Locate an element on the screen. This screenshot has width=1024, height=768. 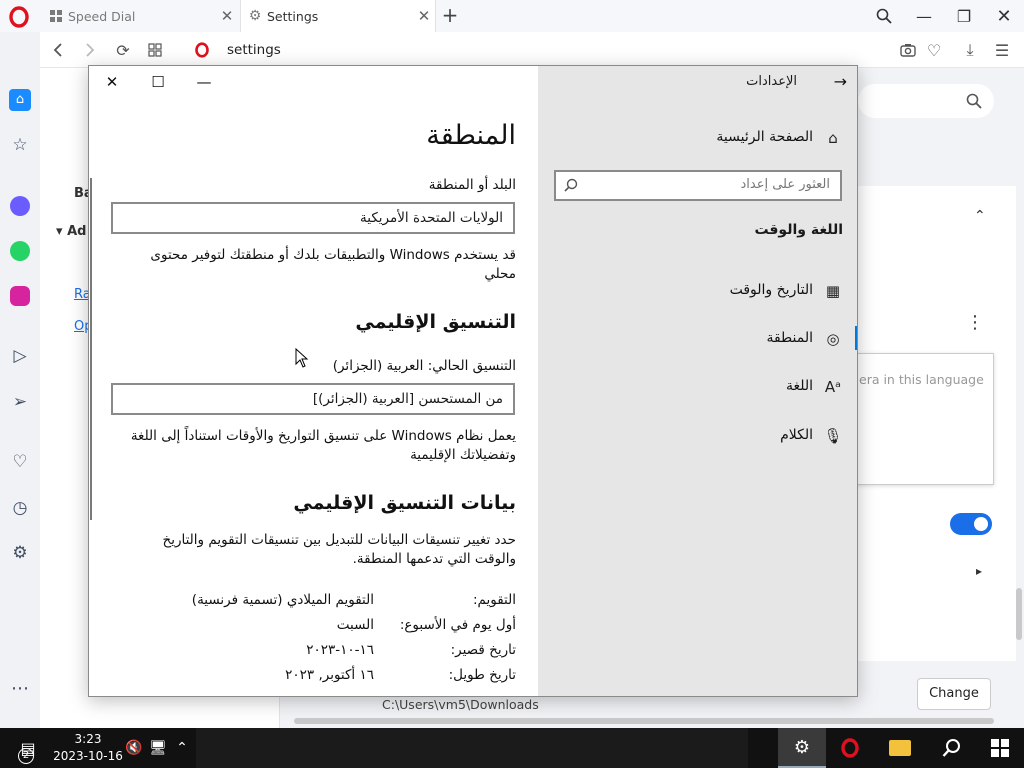
settings-gear-icon: ⚙ is located at coordinates (20, 553).